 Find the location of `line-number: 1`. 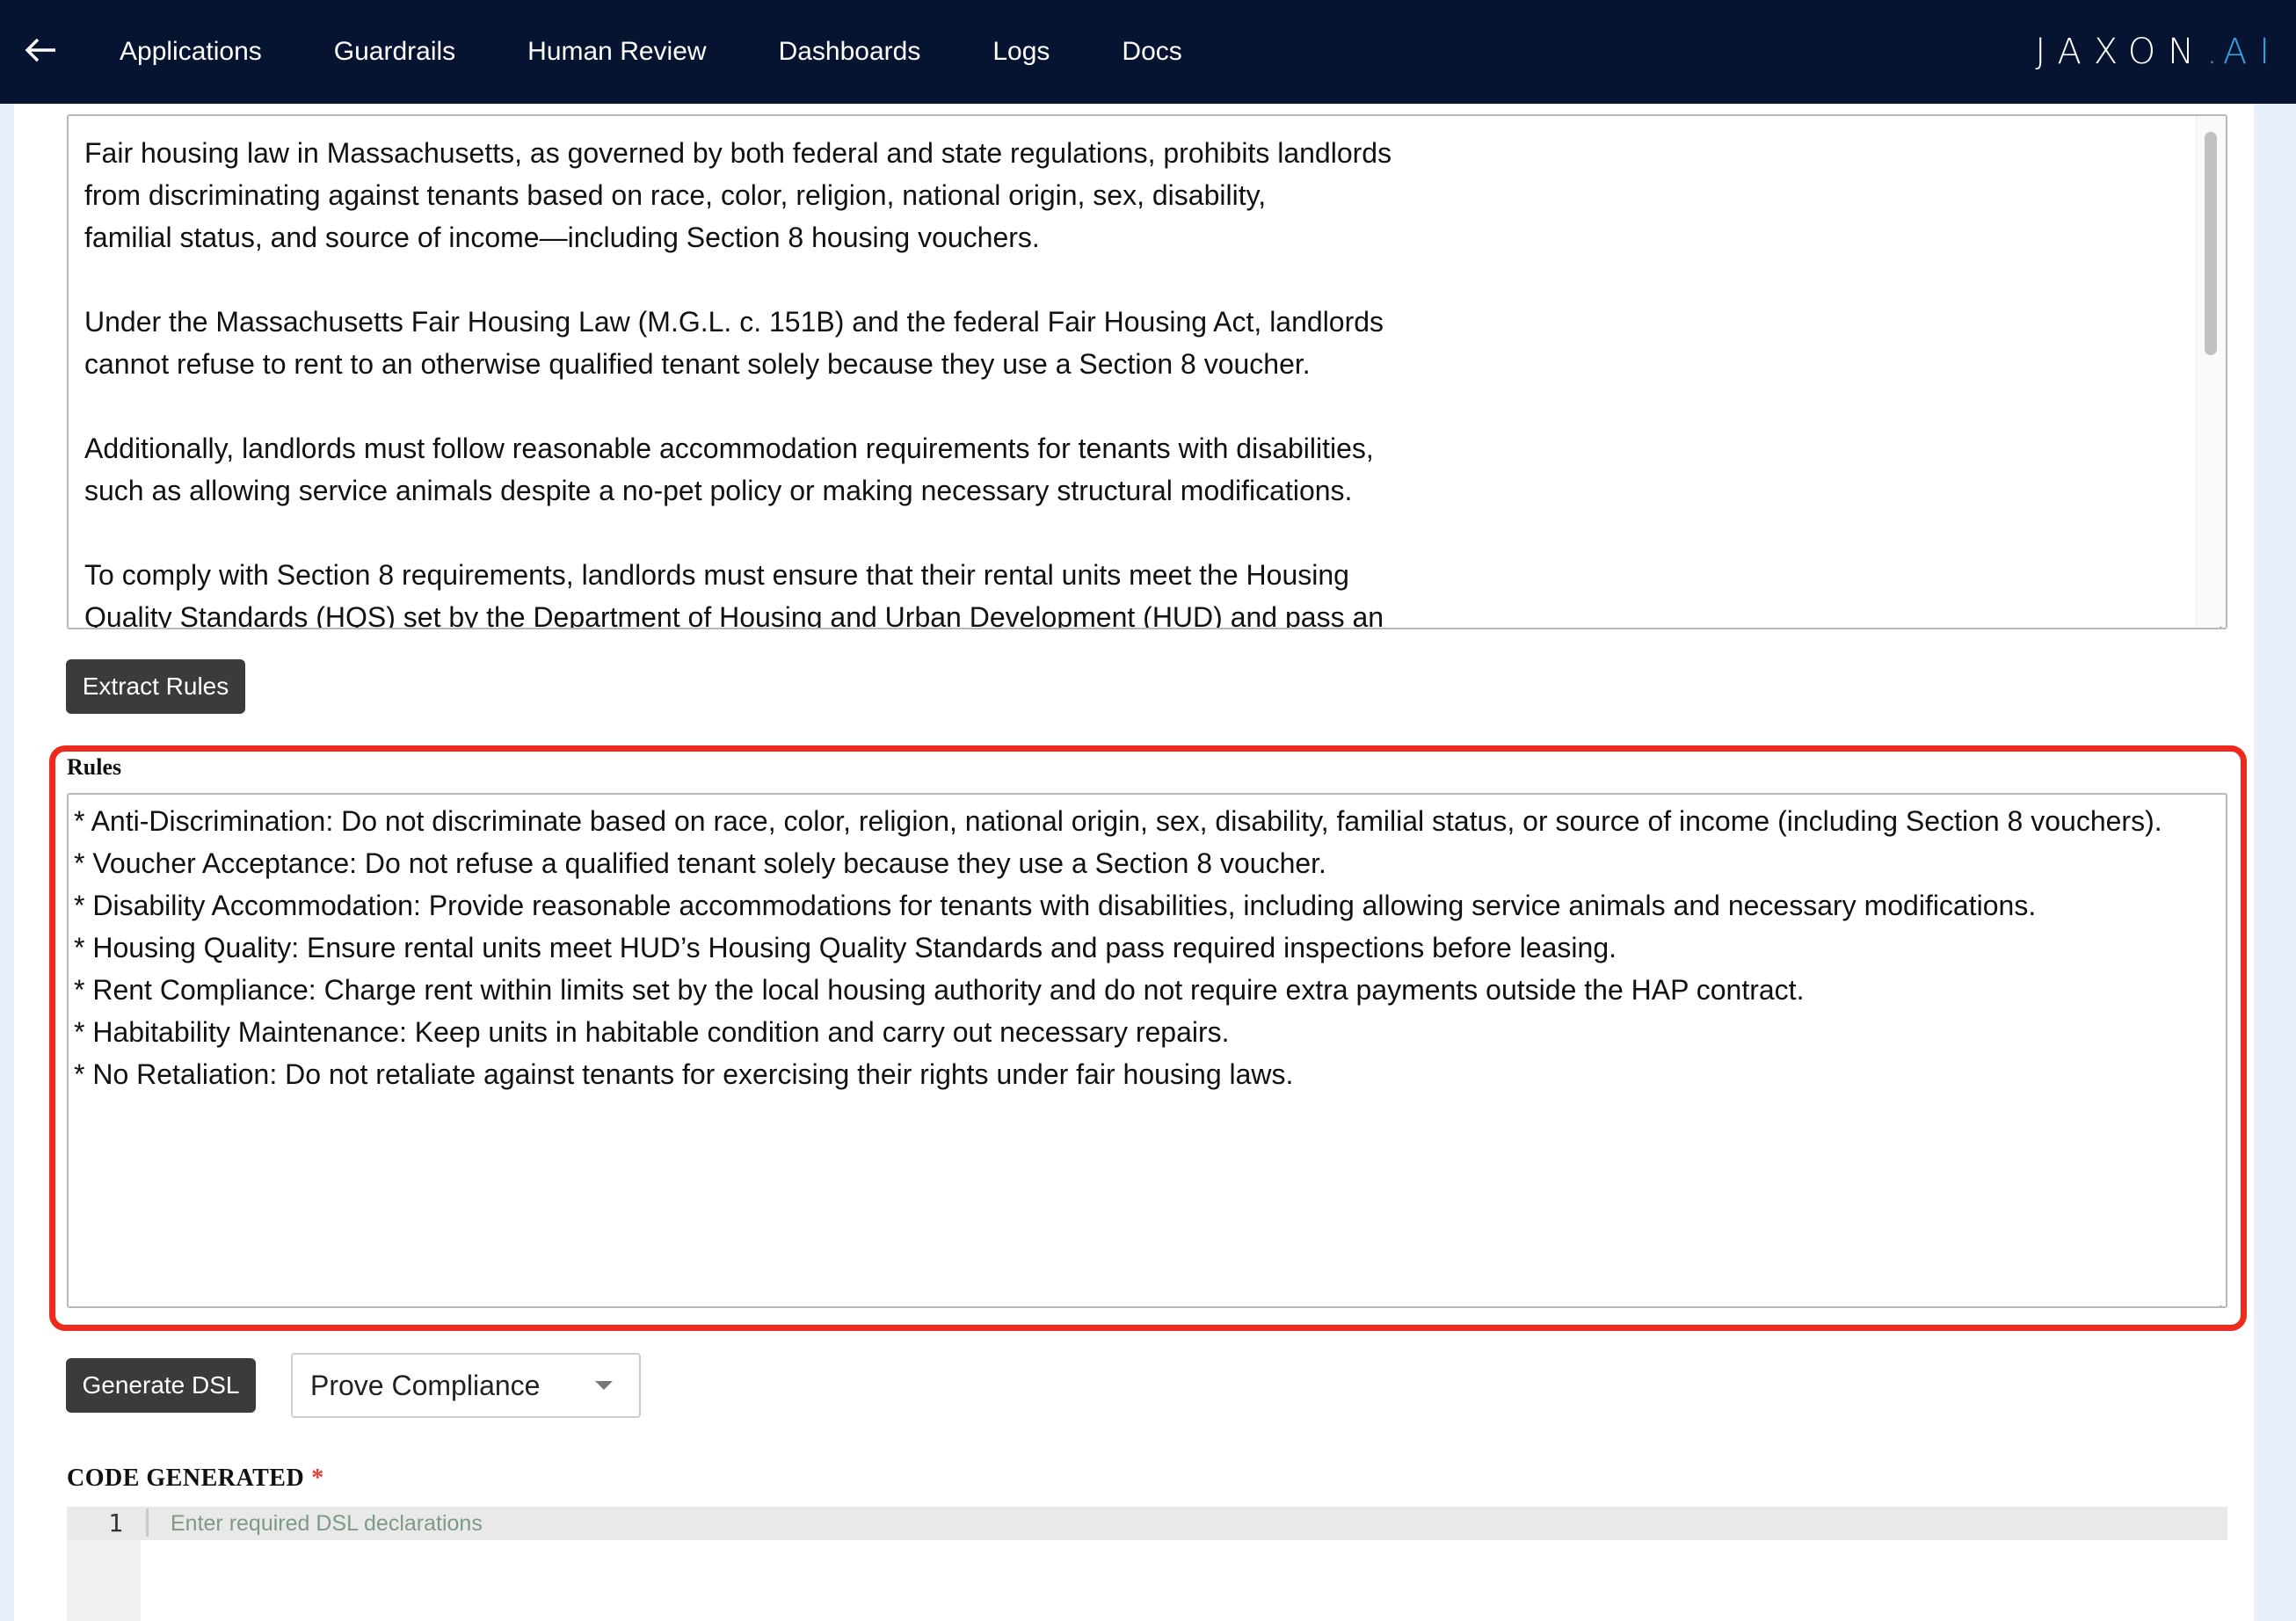

line-number: 1 is located at coordinates (115, 1522).